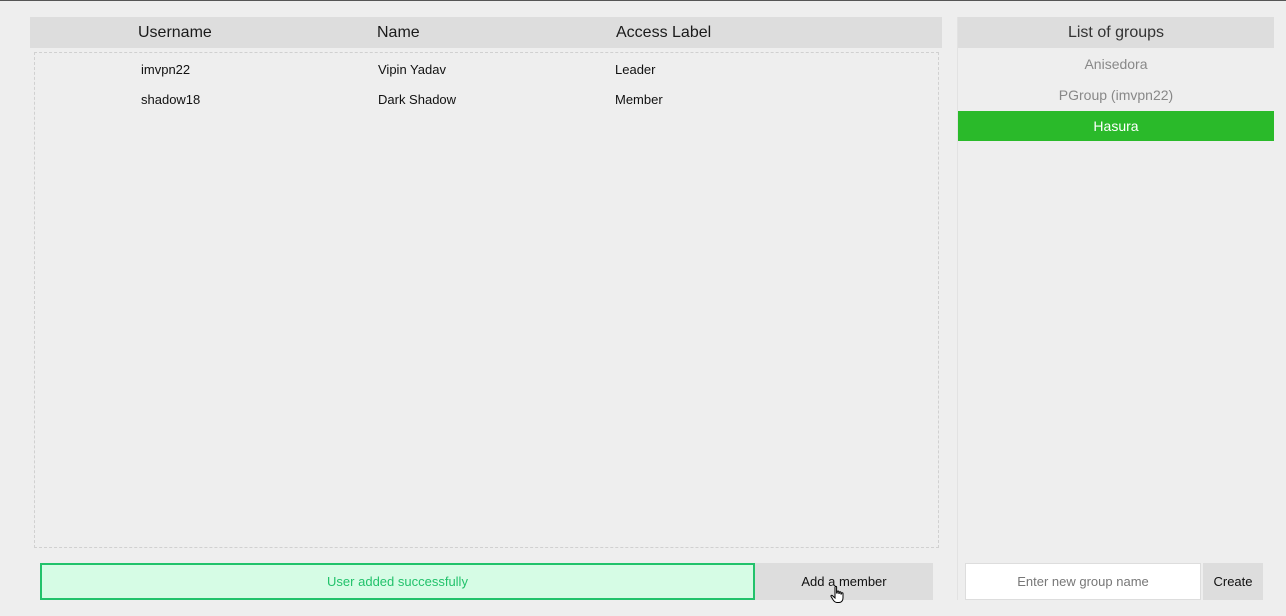  Describe the element at coordinates (639, 99) in the screenshot. I see `cell-access-label: Member` at that location.